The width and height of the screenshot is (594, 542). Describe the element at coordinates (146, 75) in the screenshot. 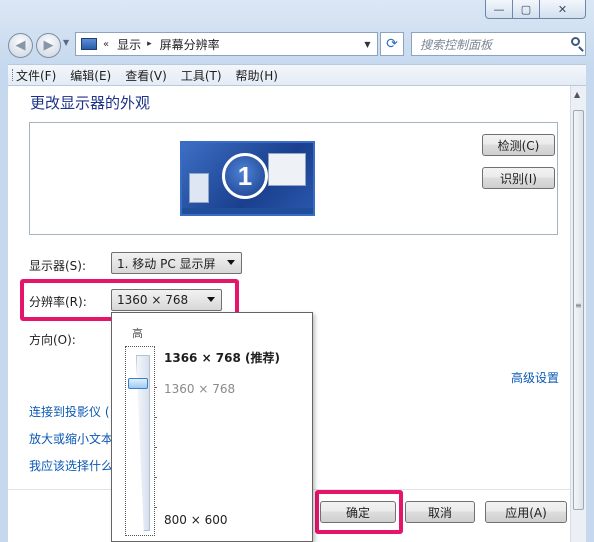

I see `menu-view: 查看(V)` at that location.